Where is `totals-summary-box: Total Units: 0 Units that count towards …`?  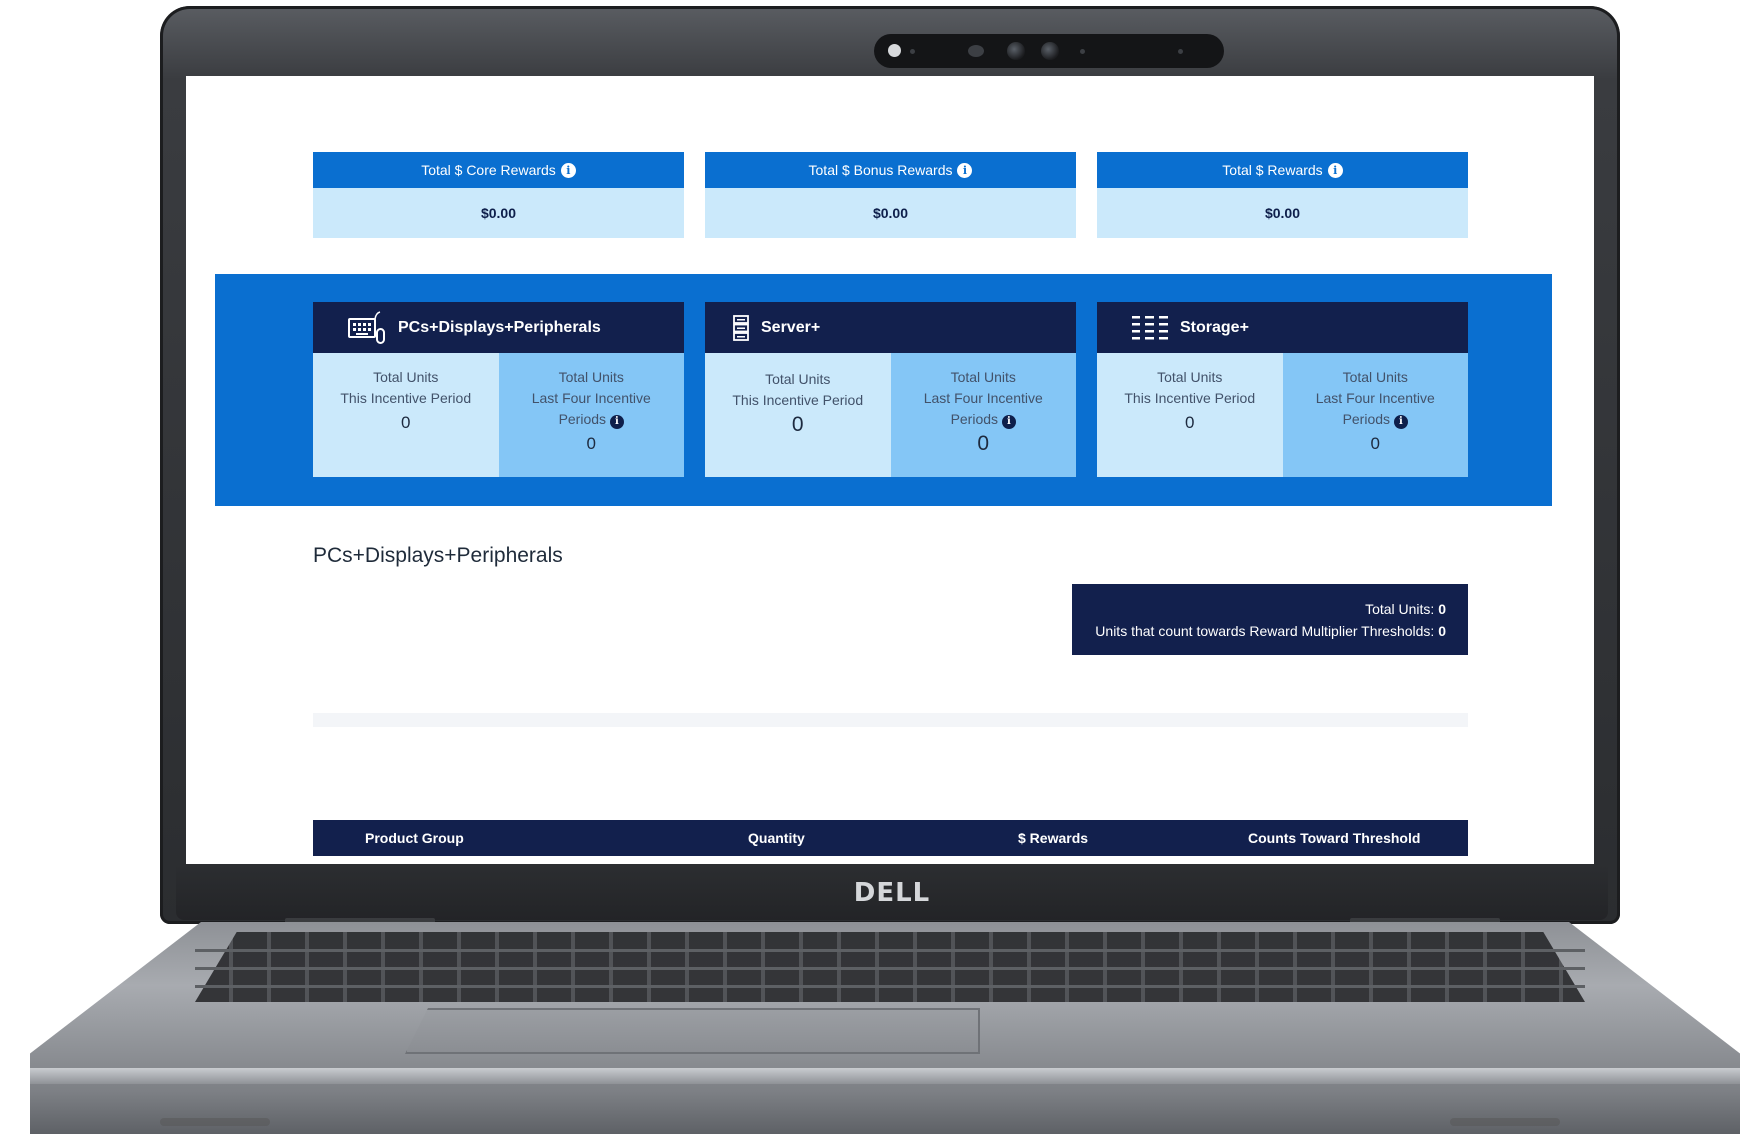 totals-summary-box: Total Units: 0 Units that count towards … is located at coordinates (1270, 619).